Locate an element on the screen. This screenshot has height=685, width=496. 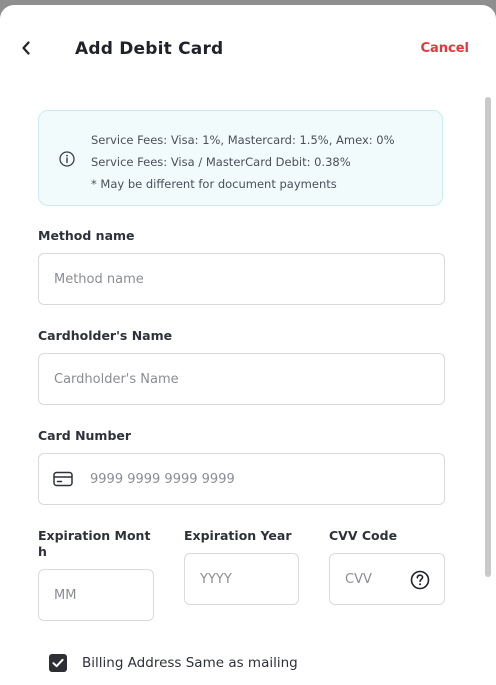
cardholder-name-input is located at coordinates (241, 379).